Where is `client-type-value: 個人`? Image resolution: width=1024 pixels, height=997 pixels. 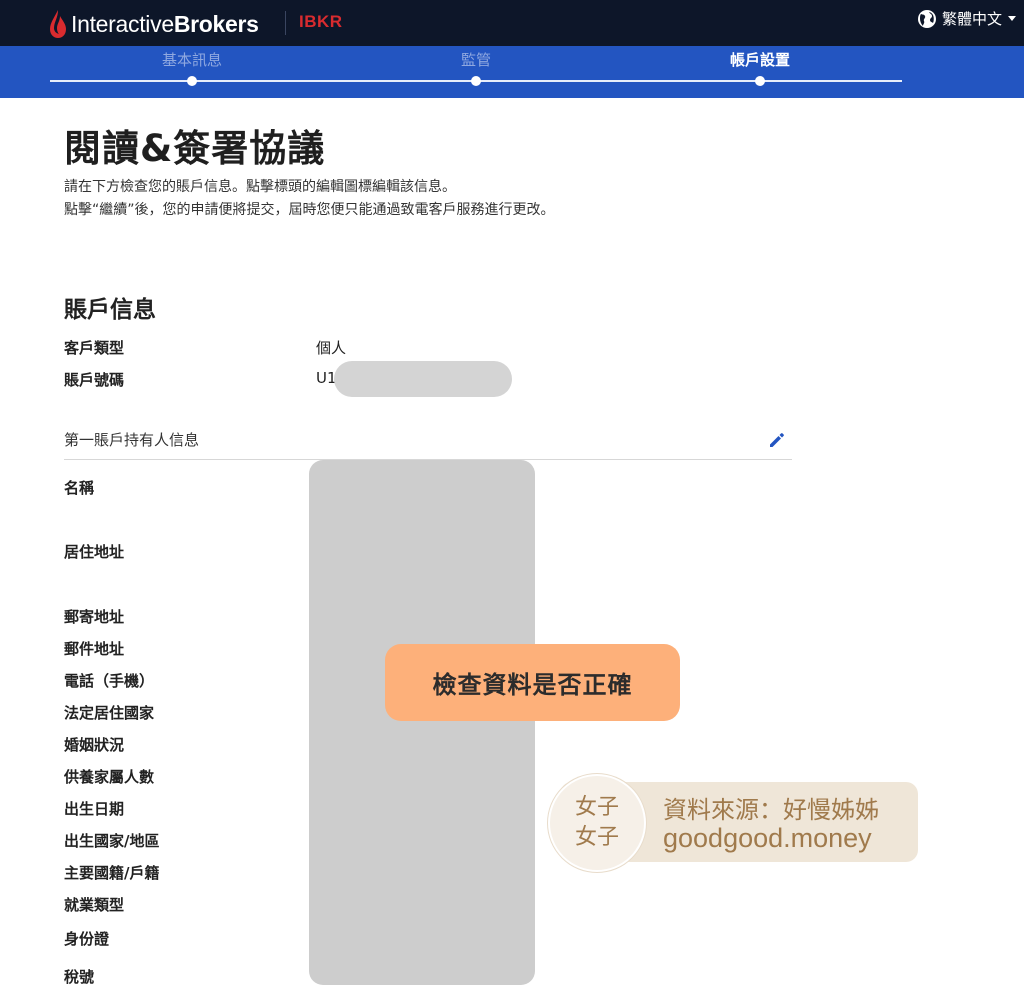 client-type-value: 個人 is located at coordinates (331, 348).